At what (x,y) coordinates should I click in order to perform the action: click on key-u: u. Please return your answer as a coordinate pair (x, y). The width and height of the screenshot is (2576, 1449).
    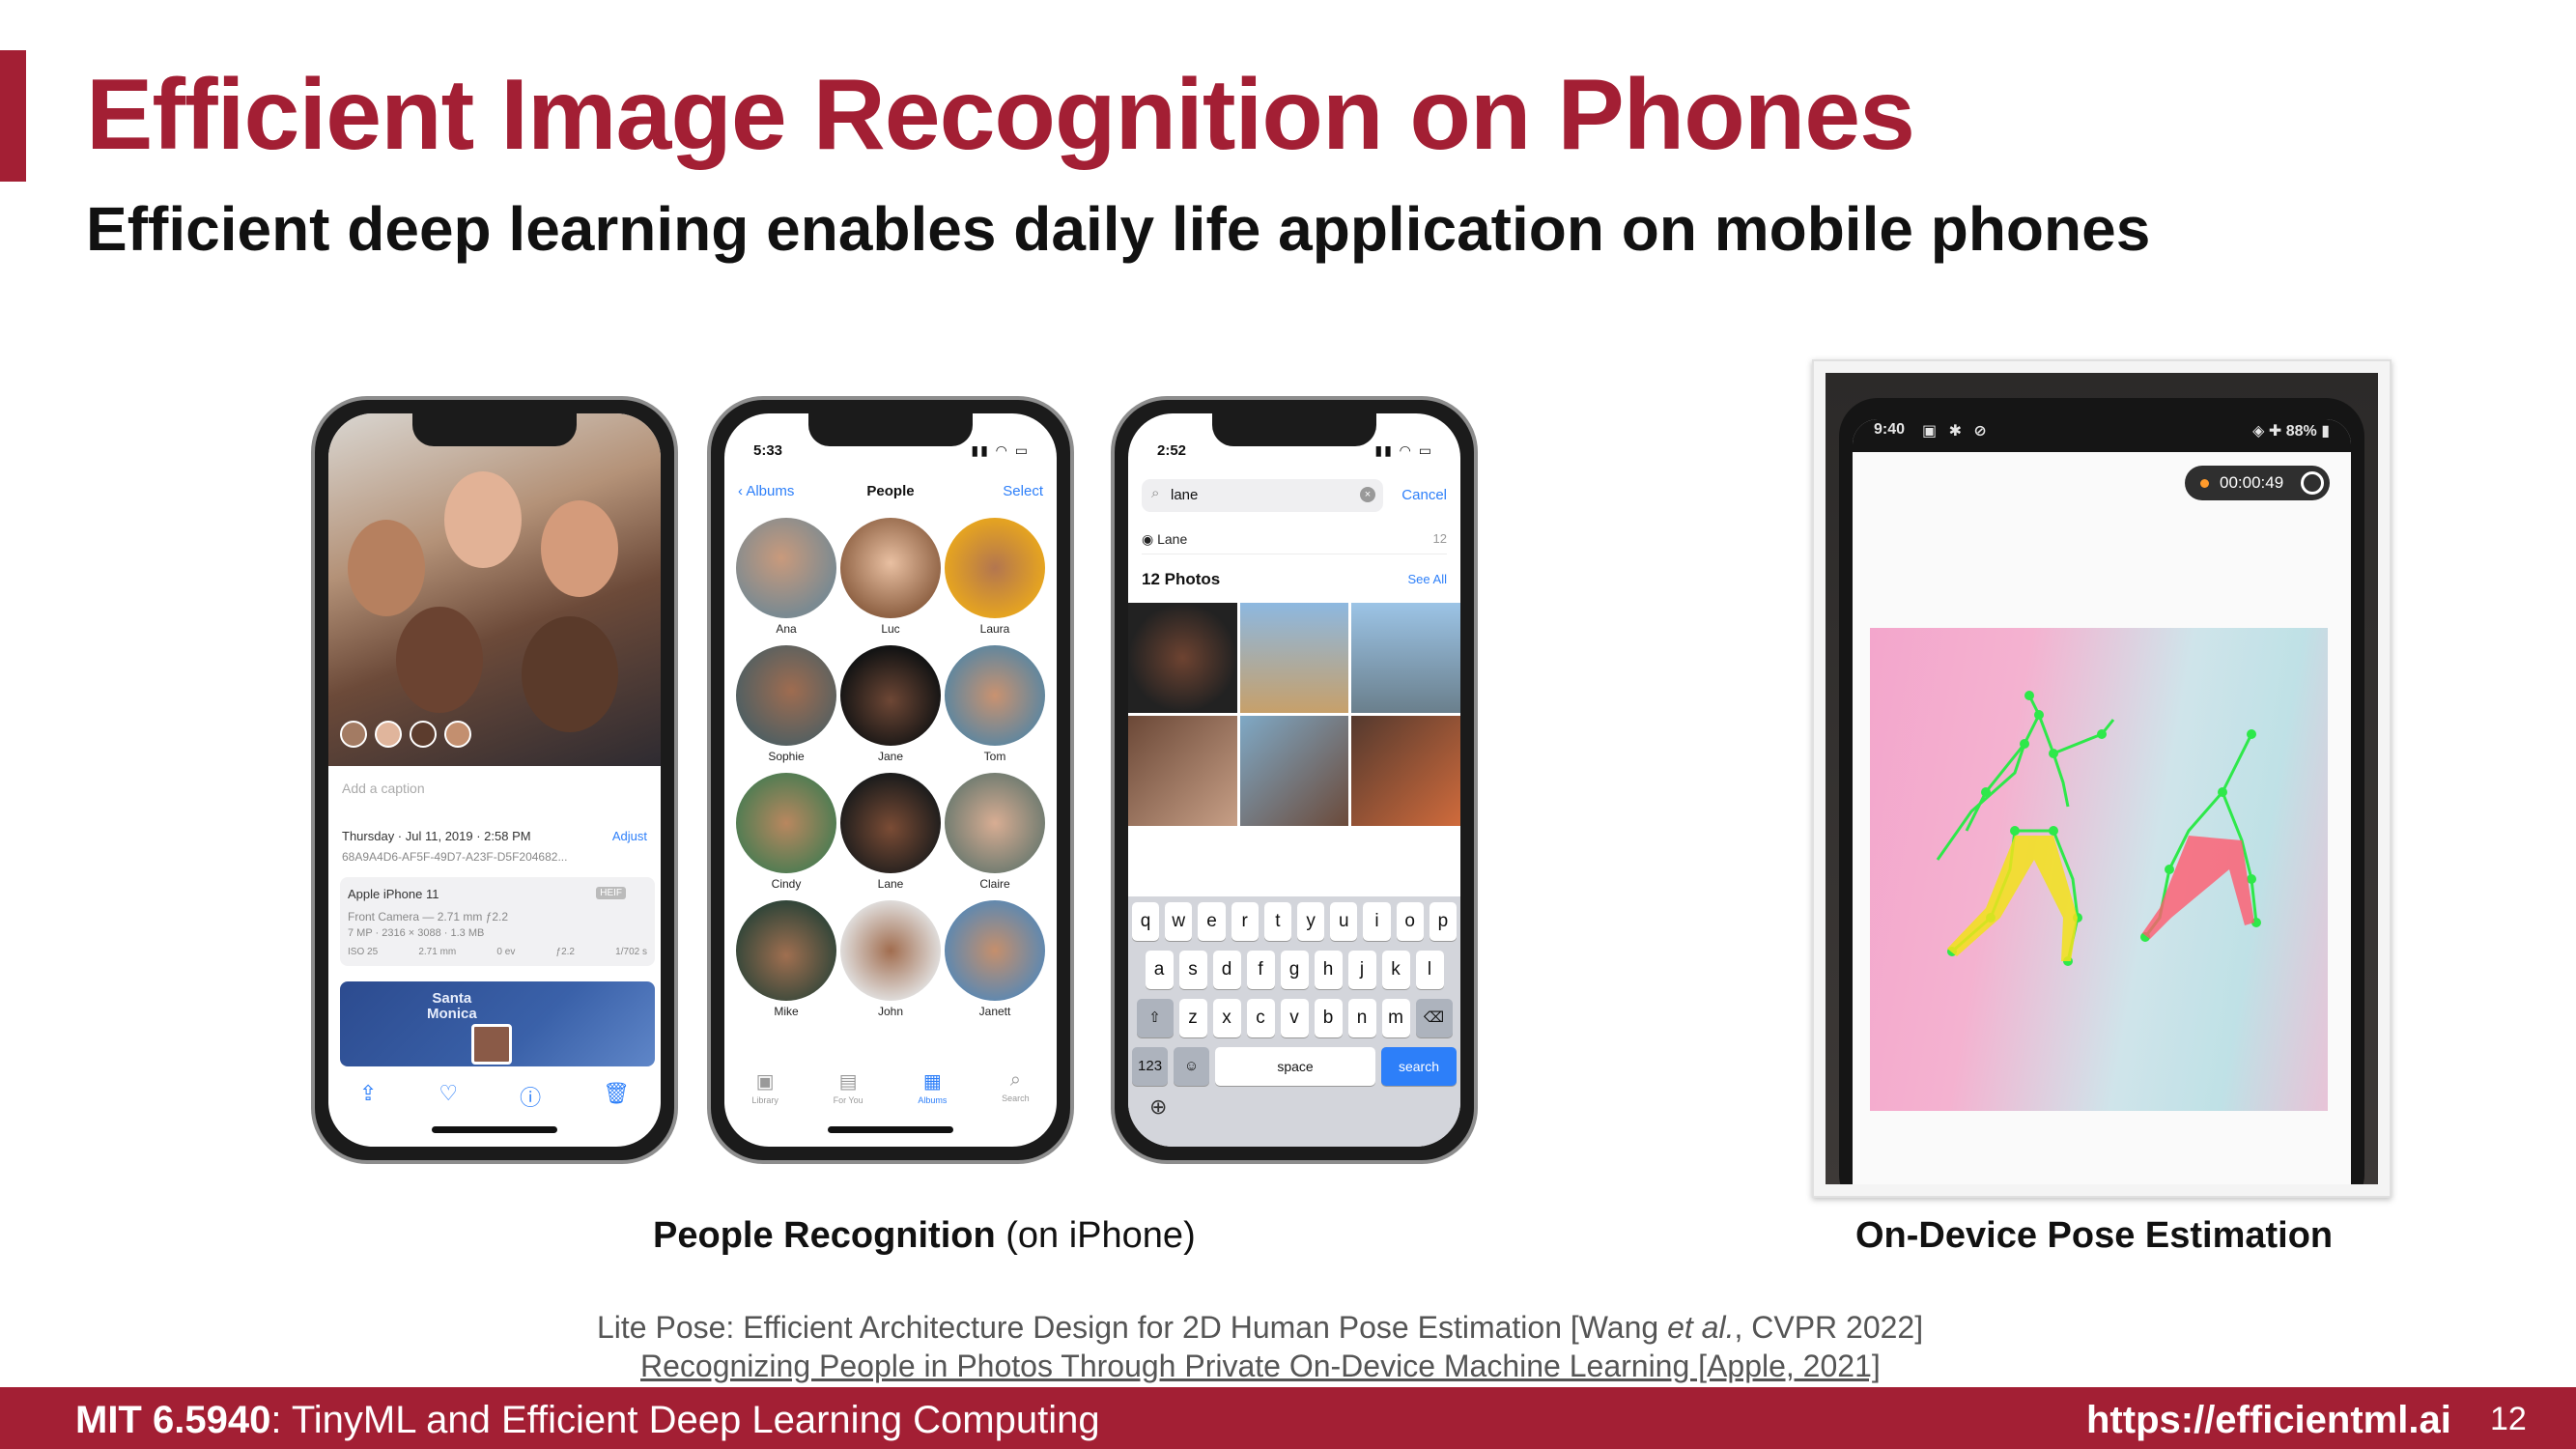
    Looking at the image, I should click on (1344, 921).